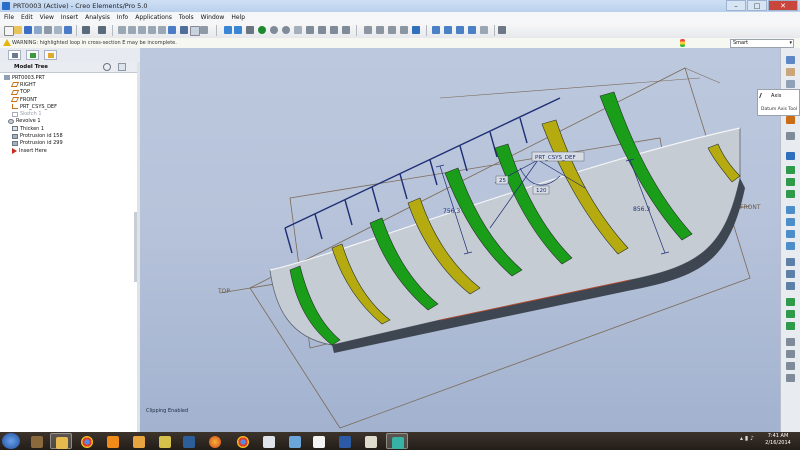 The width and height of the screenshot is (800, 450). What do you see at coordinates (97, 17) in the screenshot?
I see `menu-analysis: Analysis` at bounding box center [97, 17].